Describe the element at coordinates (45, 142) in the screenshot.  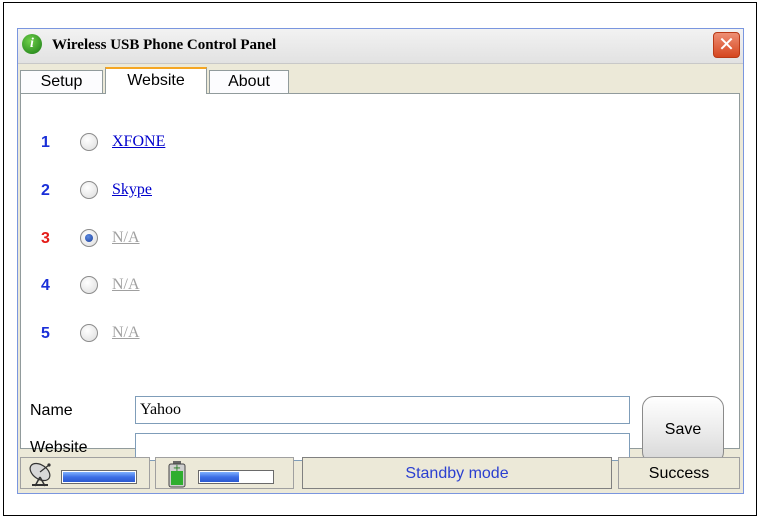
I see `website-number: 1` at that location.